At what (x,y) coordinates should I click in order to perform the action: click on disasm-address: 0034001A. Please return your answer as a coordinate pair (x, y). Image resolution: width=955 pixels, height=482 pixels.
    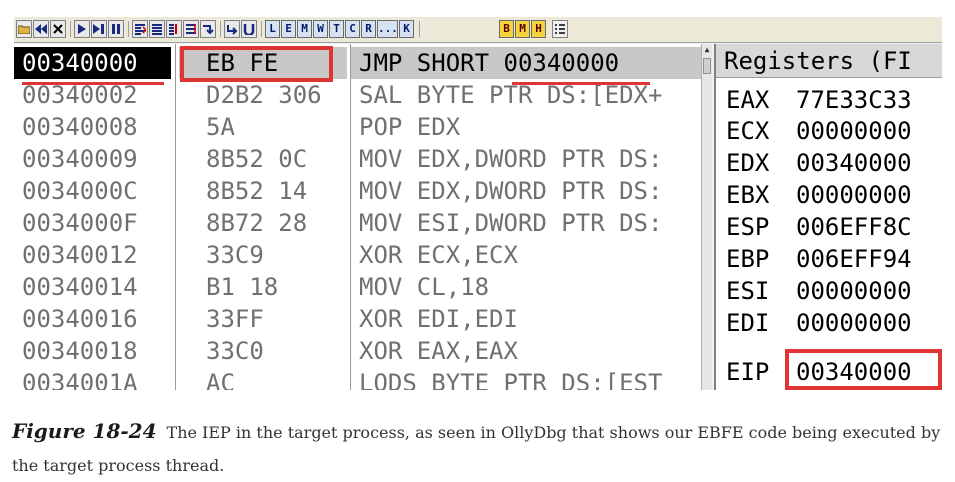
    Looking at the image, I should click on (80, 379).